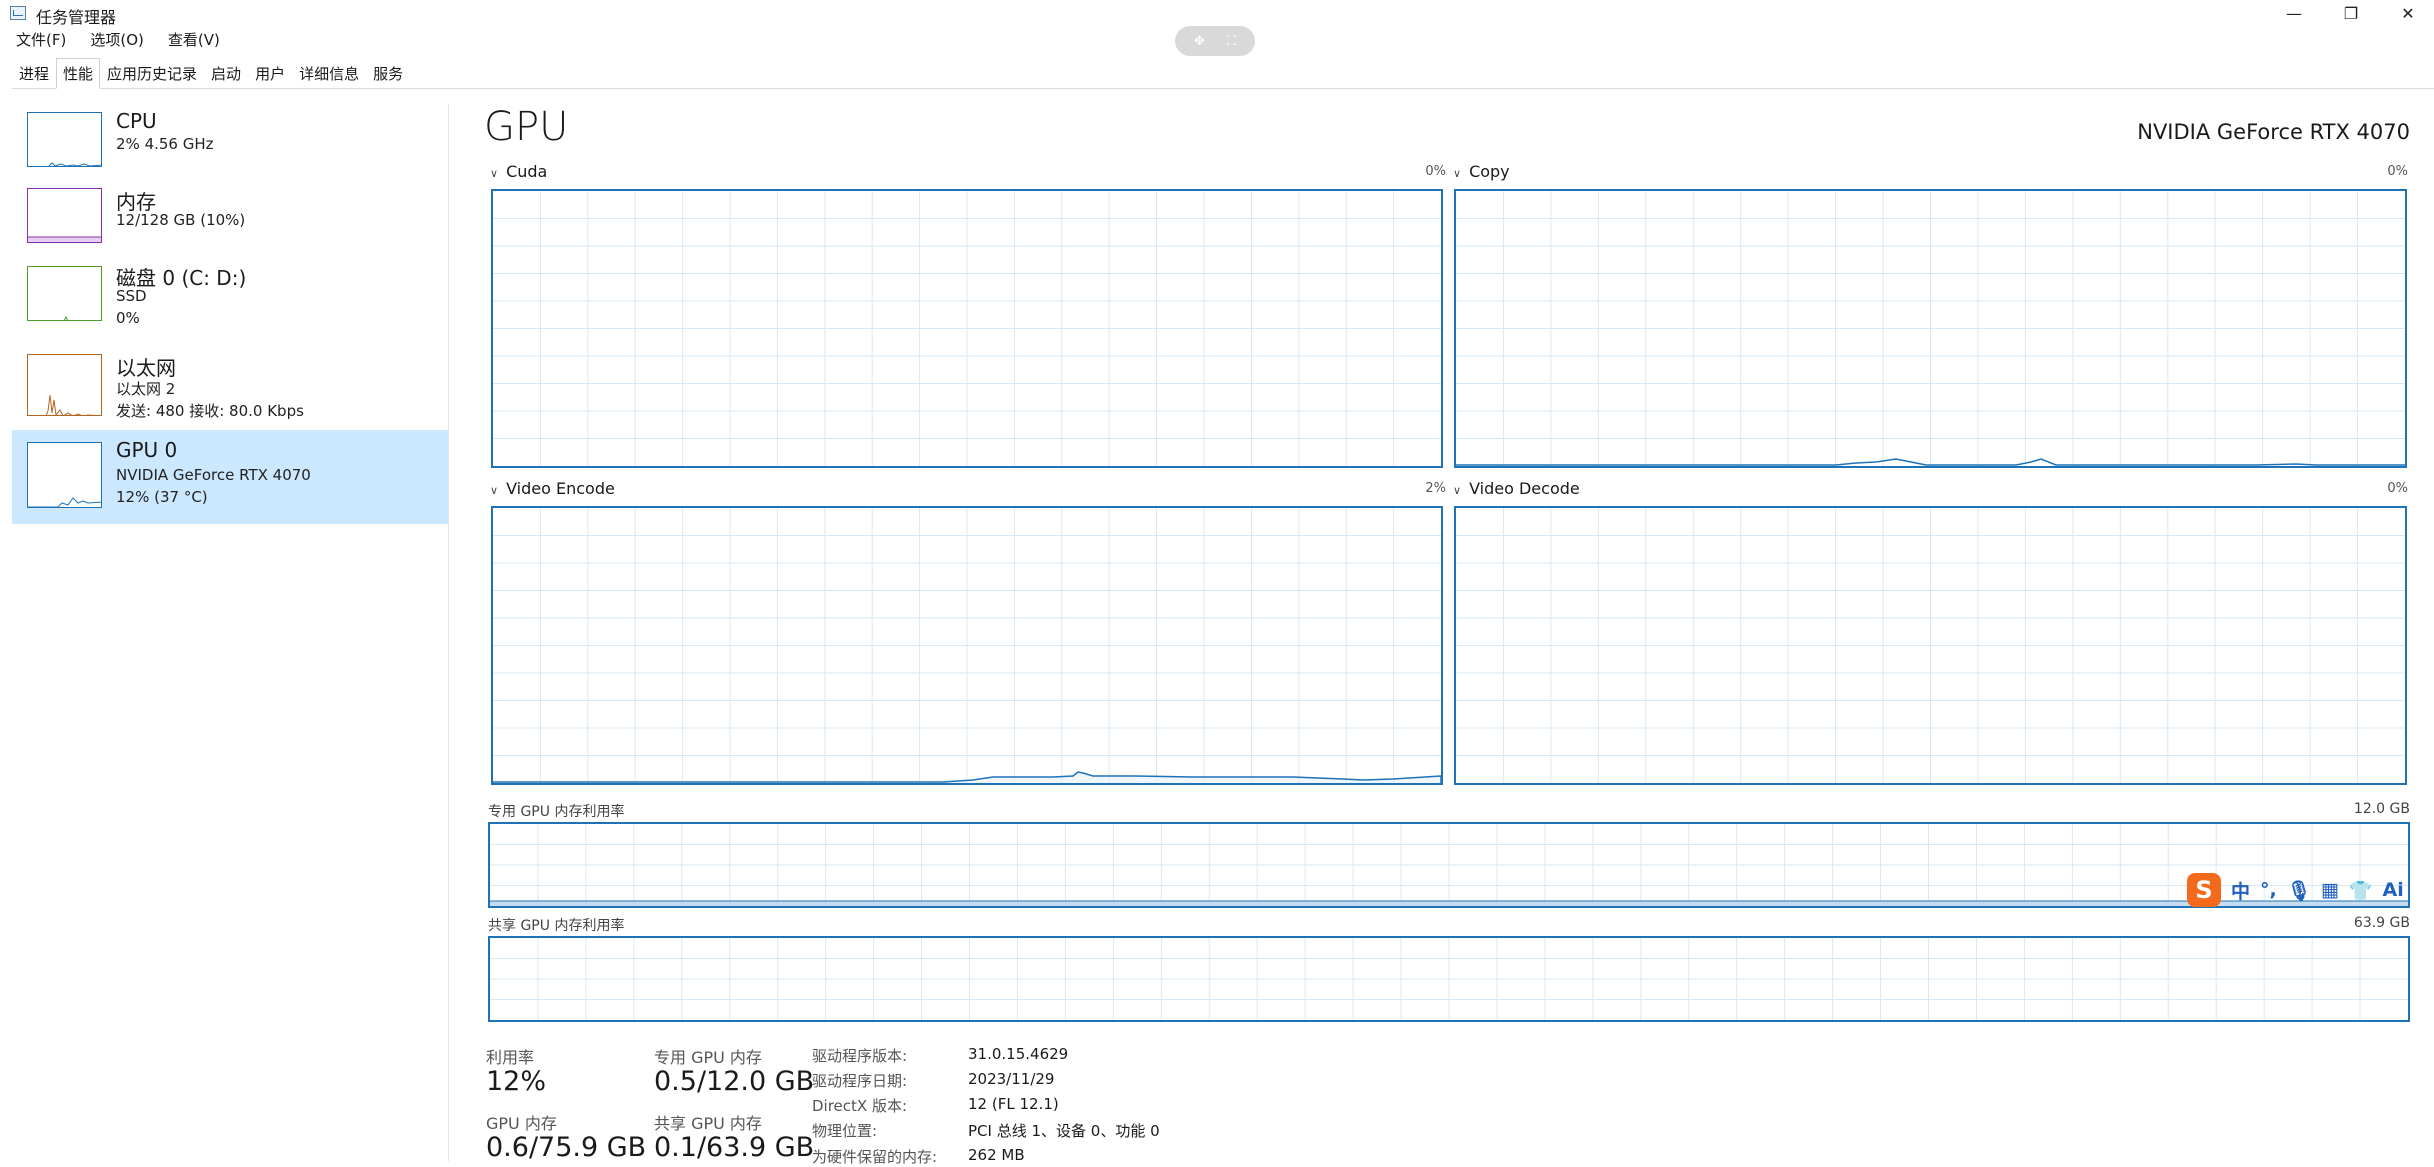 The height and width of the screenshot is (1167, 2434). Describe the element at coordinates (1013, 1104) in the screenshot. I see `directx-value: 12 (FL 12.1)` at that location.